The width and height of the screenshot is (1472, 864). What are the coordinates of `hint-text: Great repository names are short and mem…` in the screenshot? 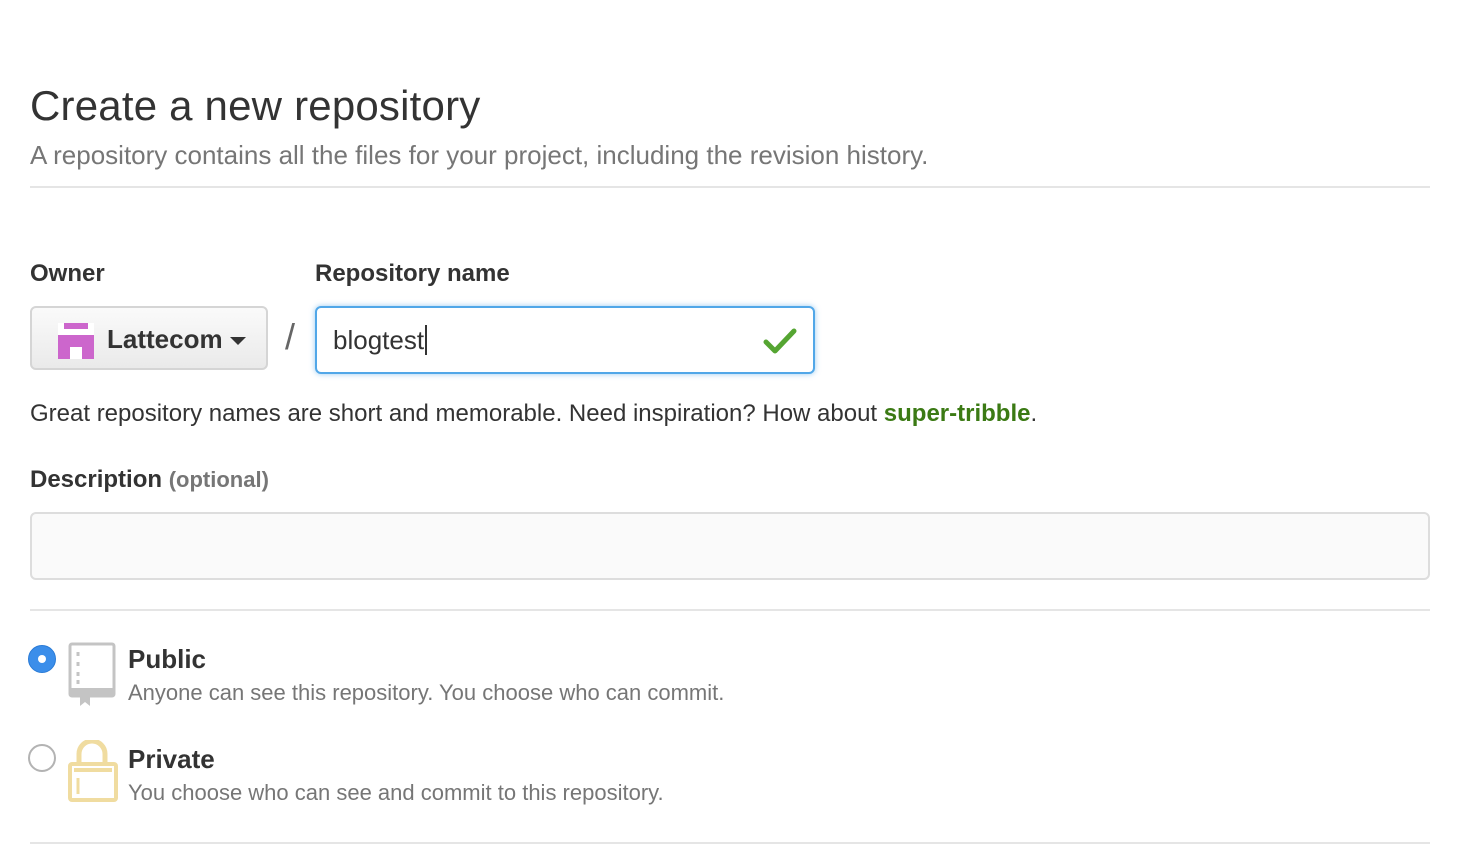 It's located at (457, 413).